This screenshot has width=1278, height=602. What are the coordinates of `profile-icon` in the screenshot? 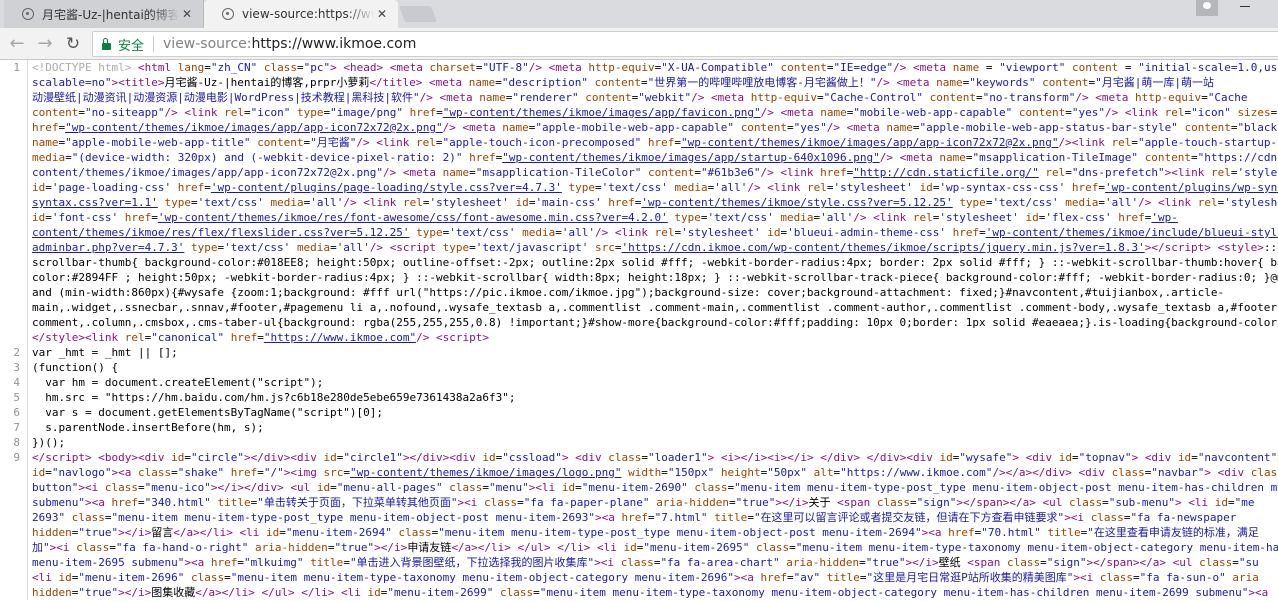 It's located at (1207, 8).